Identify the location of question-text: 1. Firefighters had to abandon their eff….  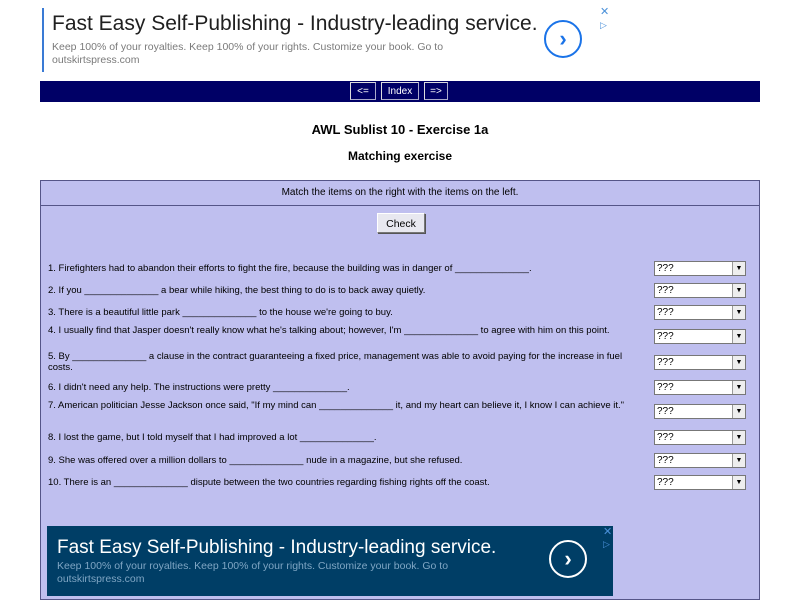
(290, 268).